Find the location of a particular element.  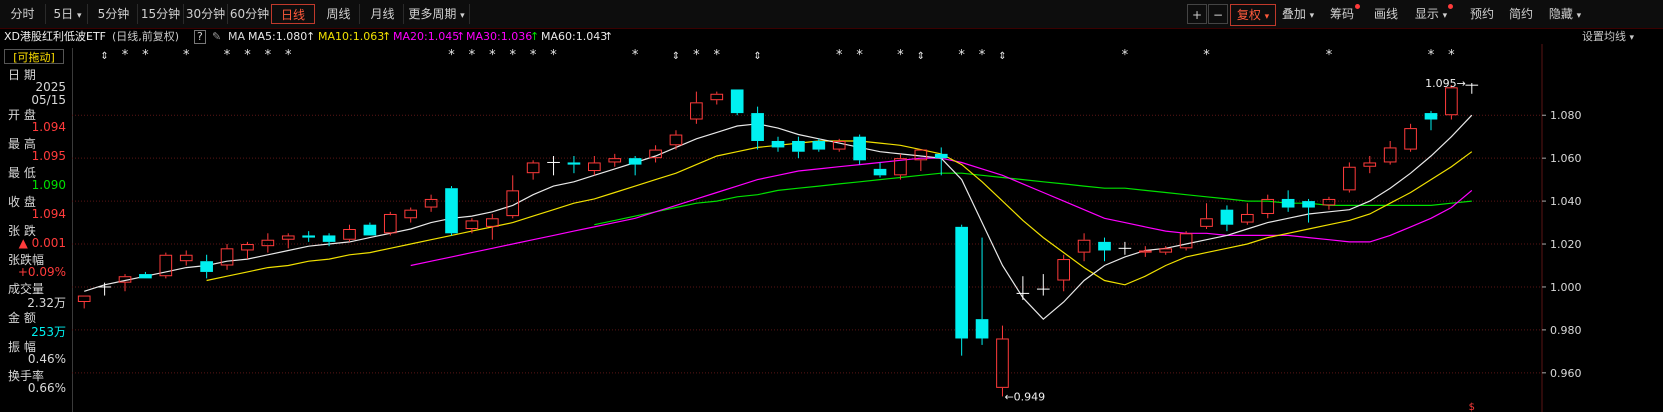

axis-tick-label: 0.960 is located at coordinates (1566, 373).